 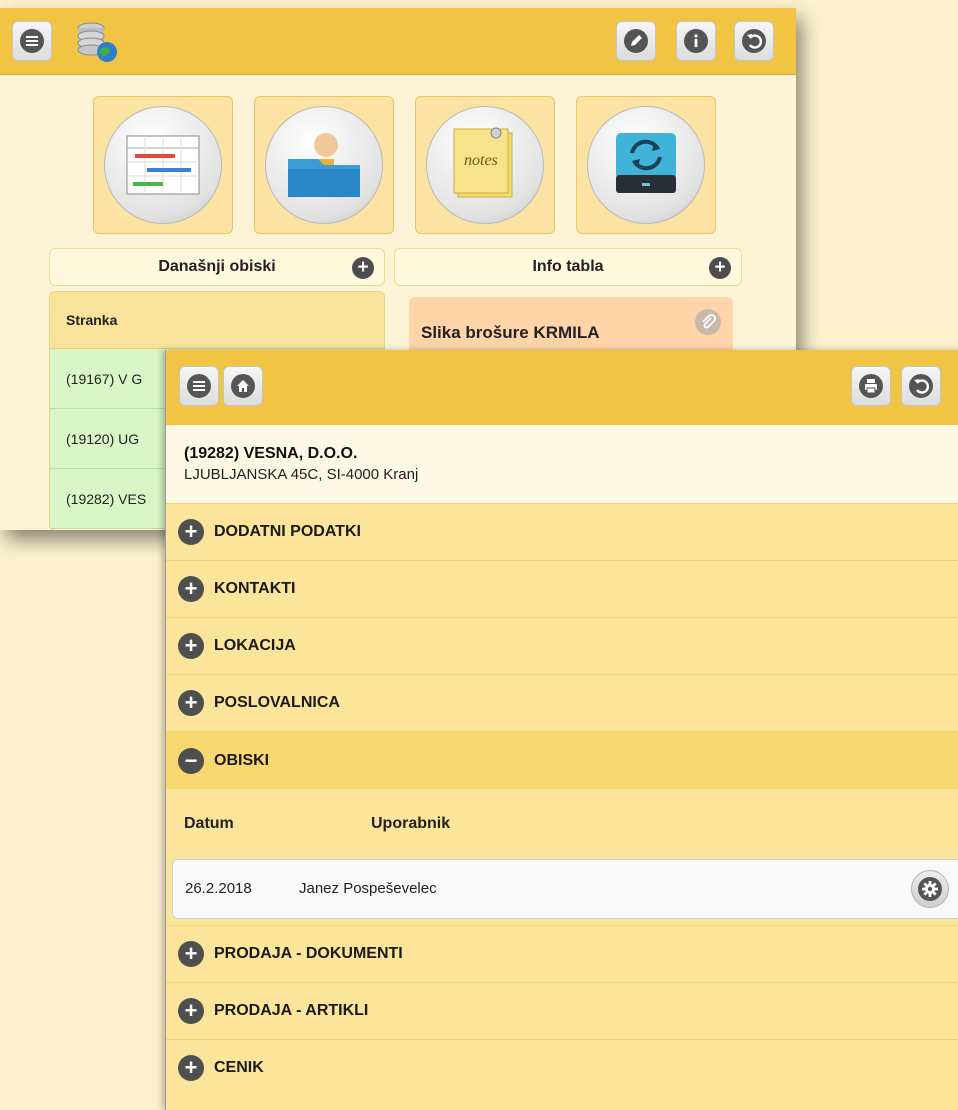 What do you see at coordinates (291, 1010) in the screenshot?
I see `section-label: PRODAJA - ARTIKLI` at bounding box center [291, 1010].